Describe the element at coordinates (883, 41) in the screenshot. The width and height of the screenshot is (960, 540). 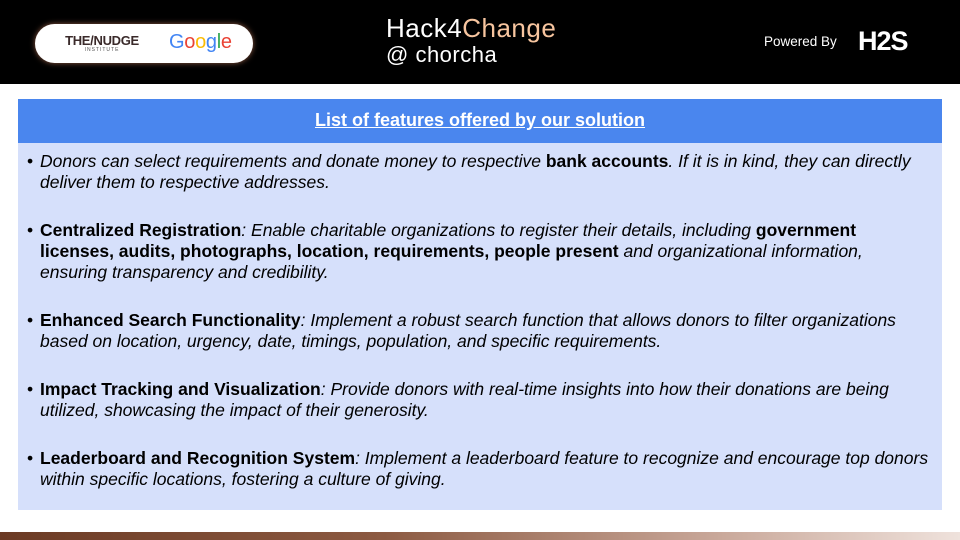
I see `h2s-logo: H2S` at that location.